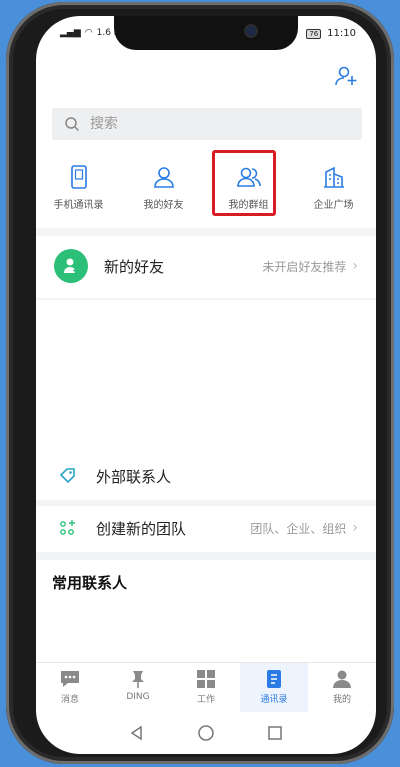 Image resolution: width=400 pixels, height=767 pixels. I want to click on recent-apps-icon, so click(275, 733).